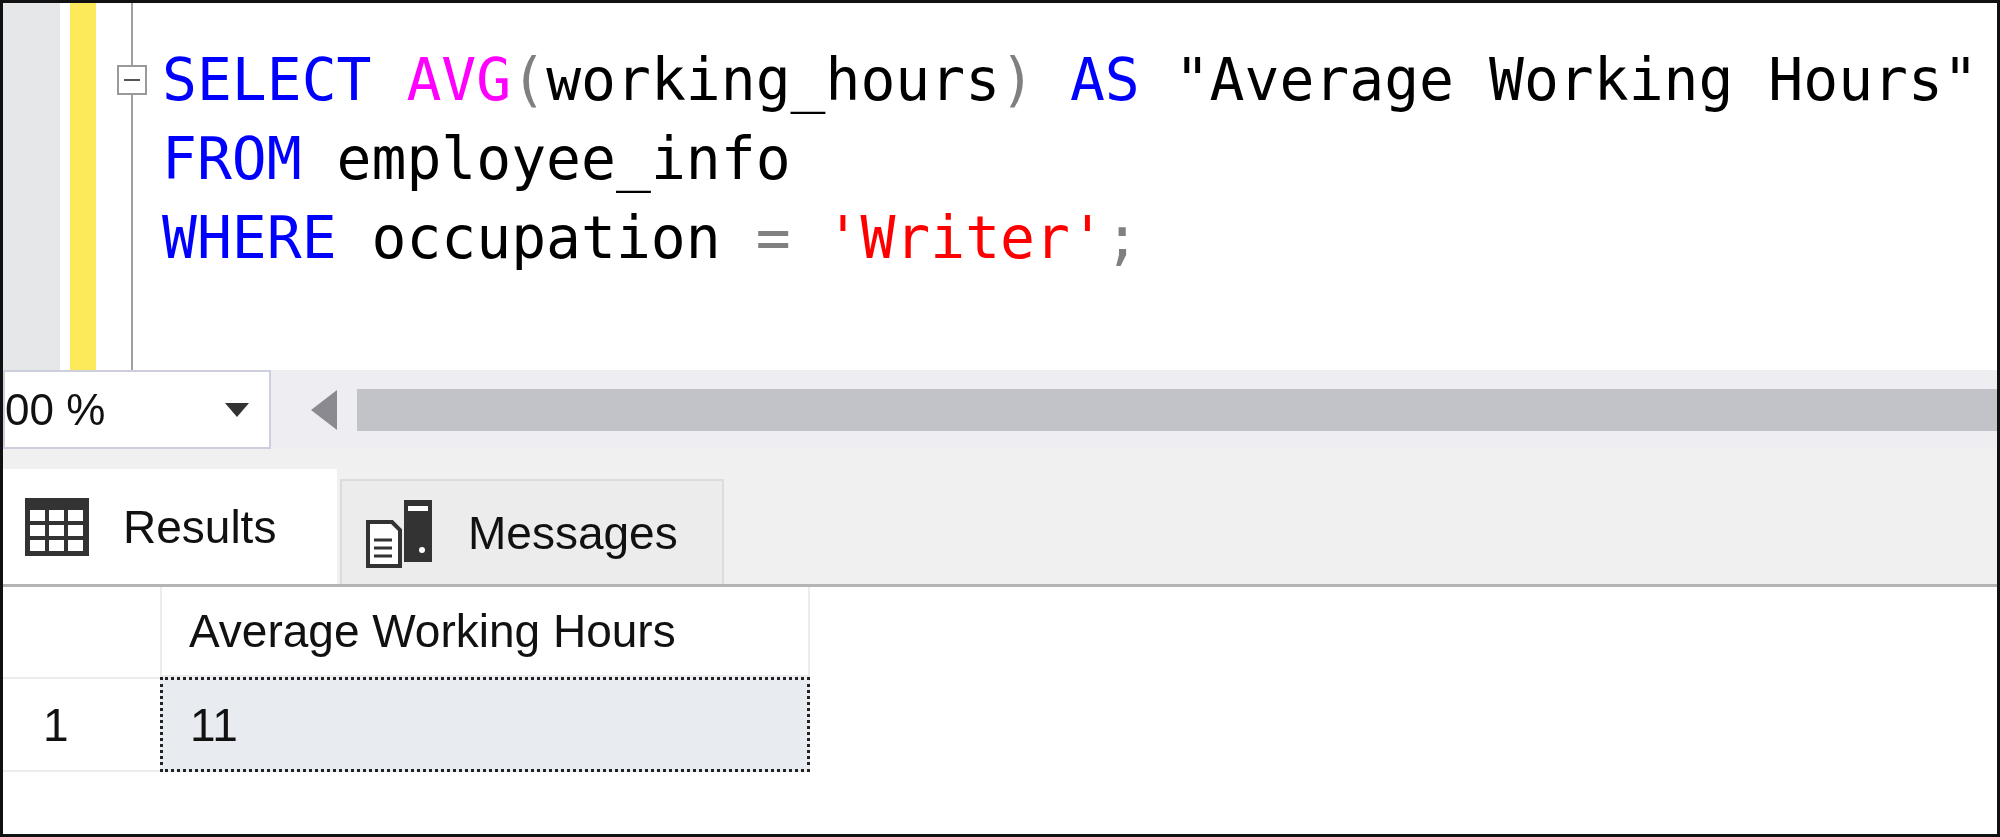 The width and height of the screenshot is (2000, 837). What do you see at coordinates (137, 409) in the screenshot?
I see `zoom-dropdown: 00 %` at bounding box center [137, 409].